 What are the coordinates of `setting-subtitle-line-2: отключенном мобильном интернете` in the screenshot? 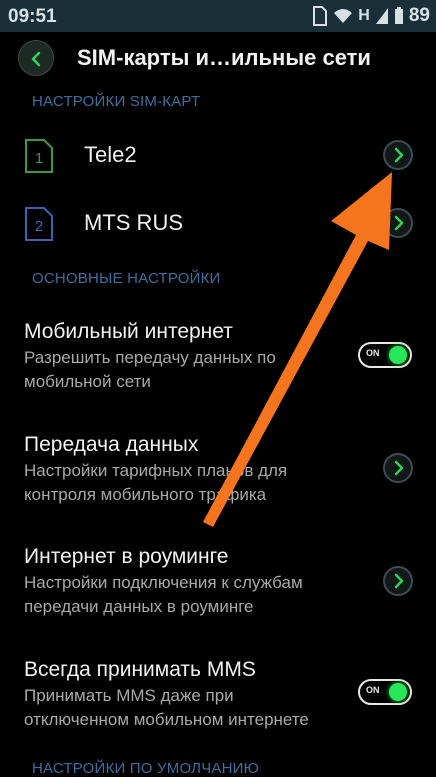 It's located at (166, 719).